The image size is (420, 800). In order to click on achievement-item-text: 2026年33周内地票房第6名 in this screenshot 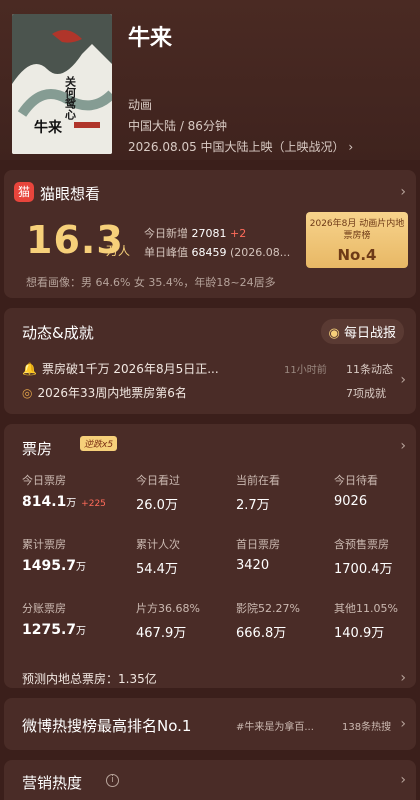, I will do `click(112, 393)`.